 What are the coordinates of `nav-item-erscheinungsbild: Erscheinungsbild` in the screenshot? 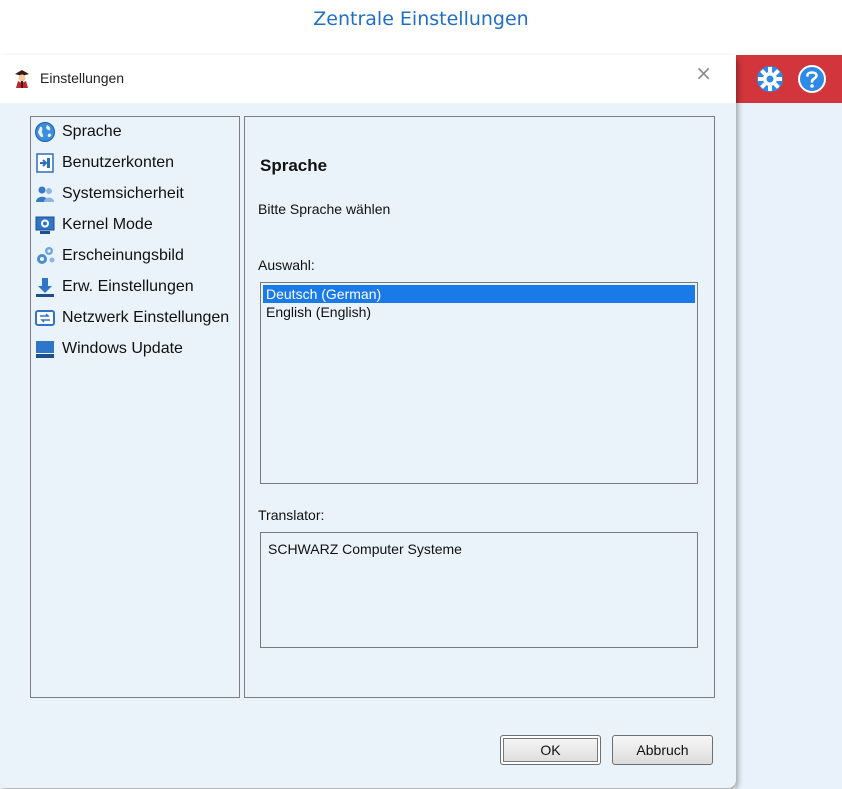 It's located at (109, 256).